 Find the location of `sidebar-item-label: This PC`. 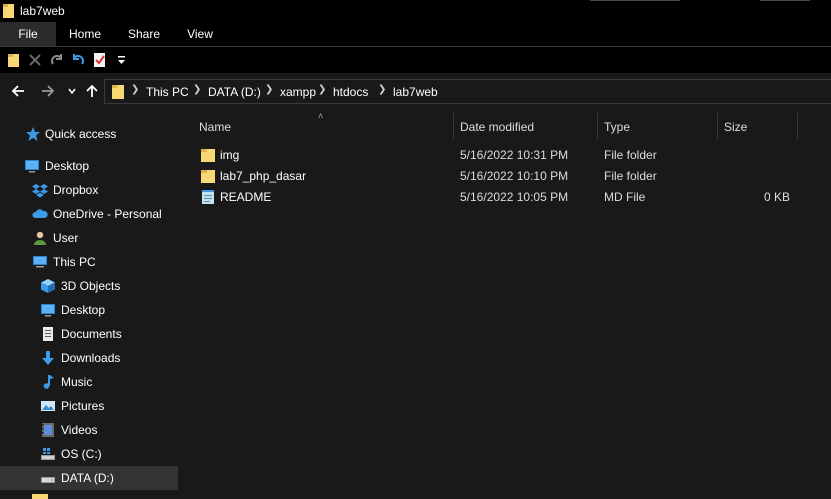

sidebar-item-label: This PC is located at coordinates (74, 262).